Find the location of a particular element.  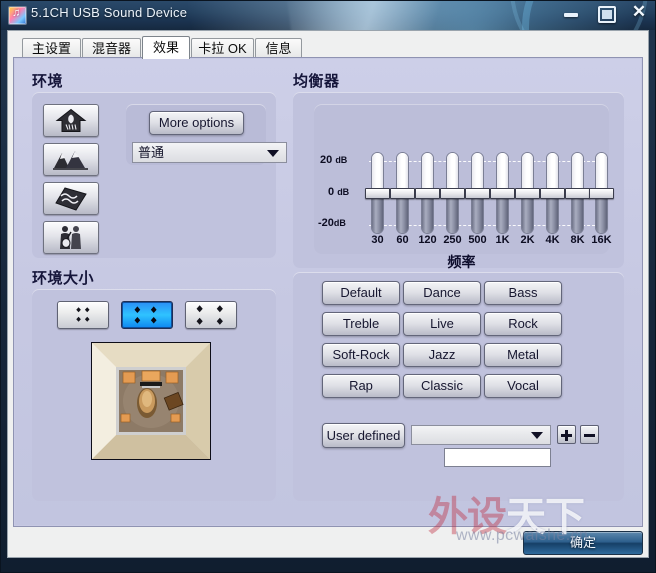

room-preview-svg is located at coordinates (151, 401).